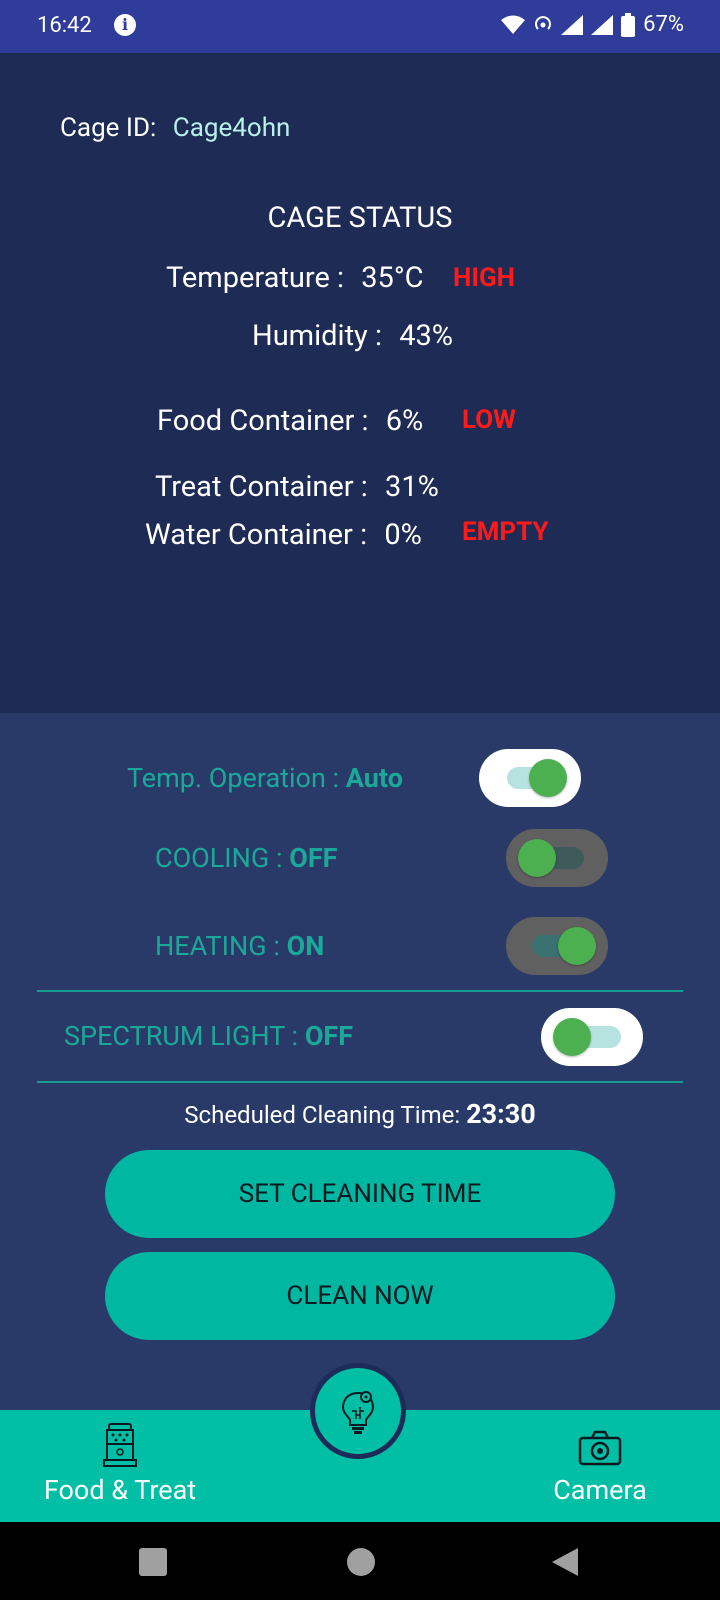 The image size is (720, 1600). I want to click on signal-icon, so click(572, 24).